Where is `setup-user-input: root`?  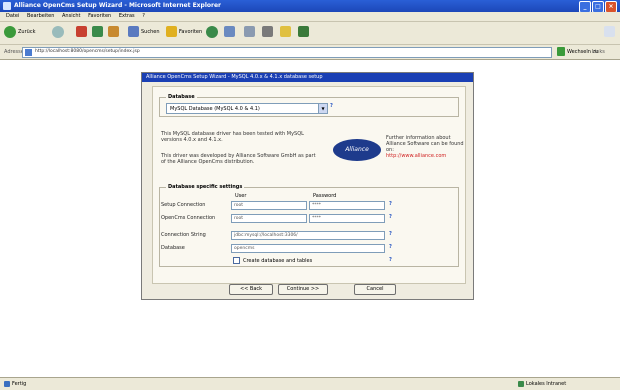 setup-user-input: root is located at coordinates (269, 205).